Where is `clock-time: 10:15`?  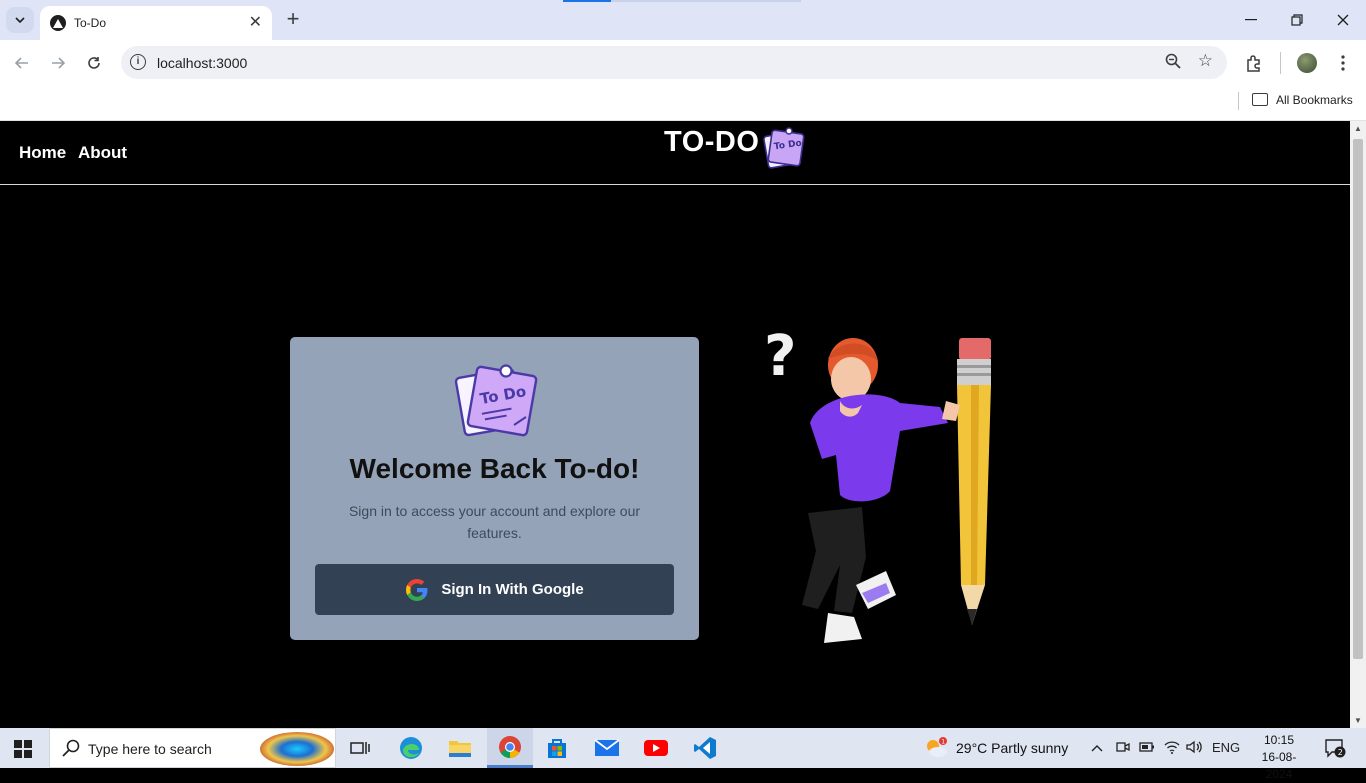
clock-time: 10:15 is located at coordinates (1279, 740).